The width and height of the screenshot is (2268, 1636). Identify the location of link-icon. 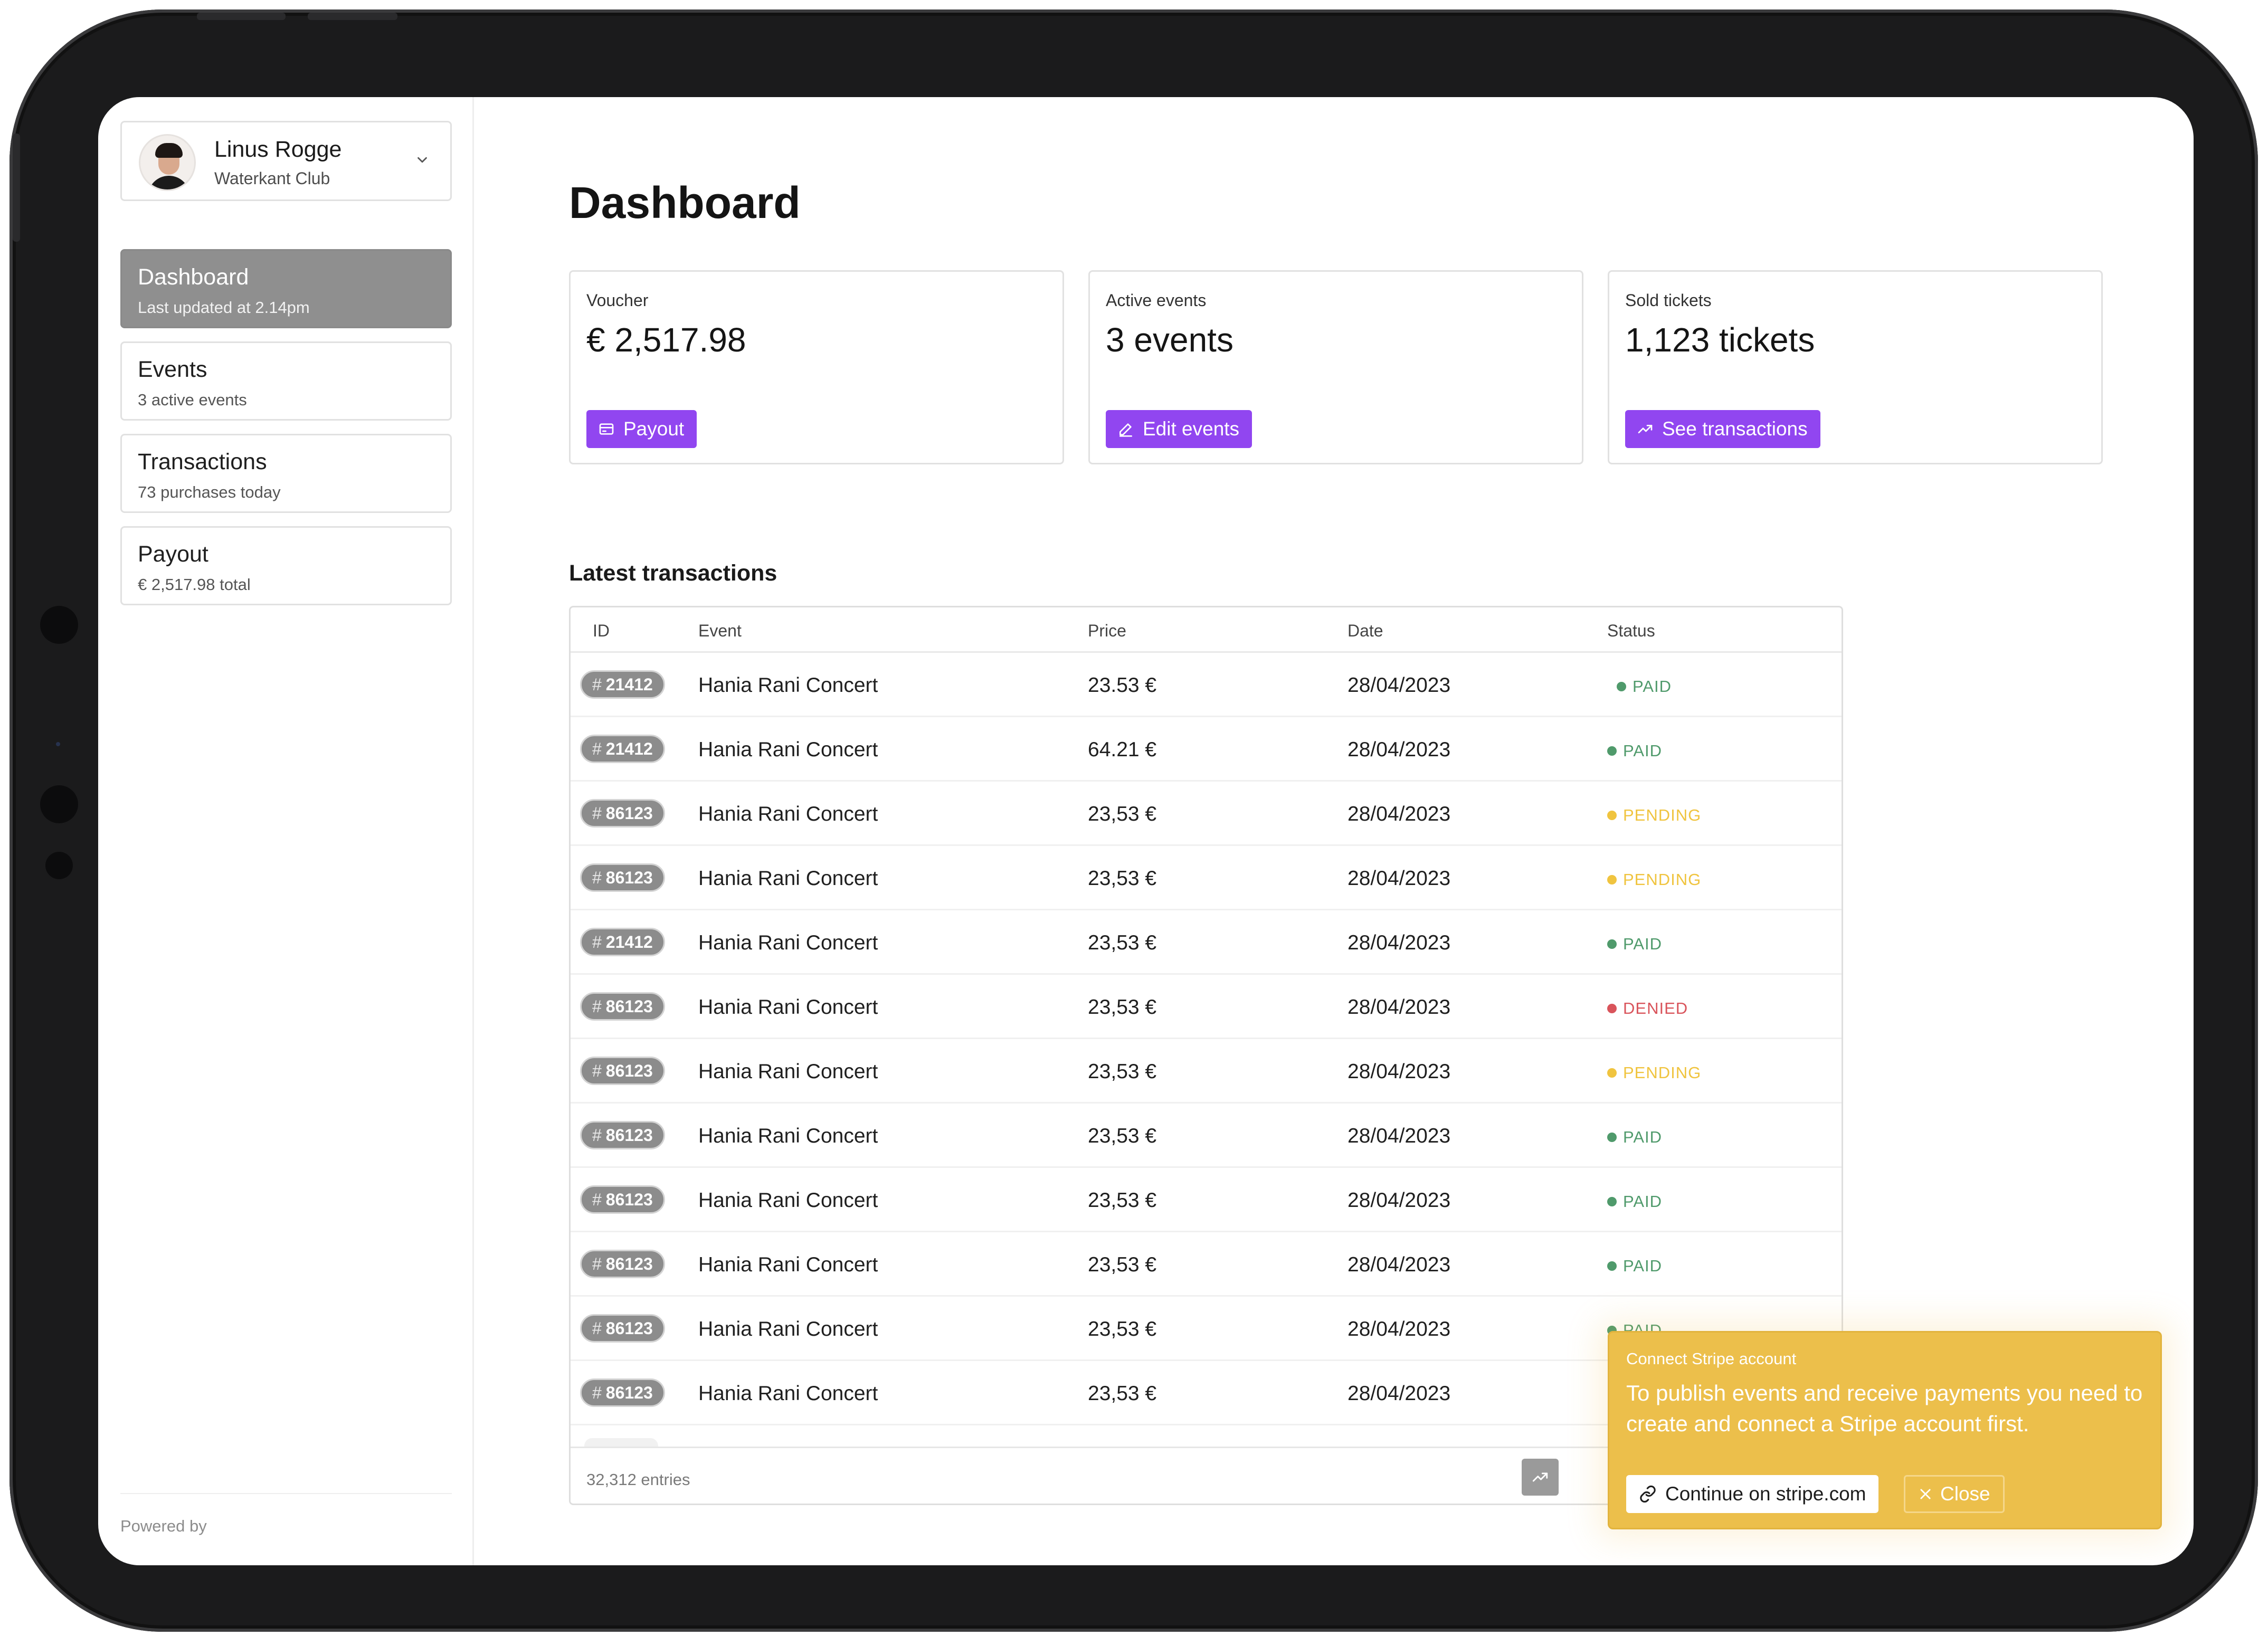
(1648, 1494).